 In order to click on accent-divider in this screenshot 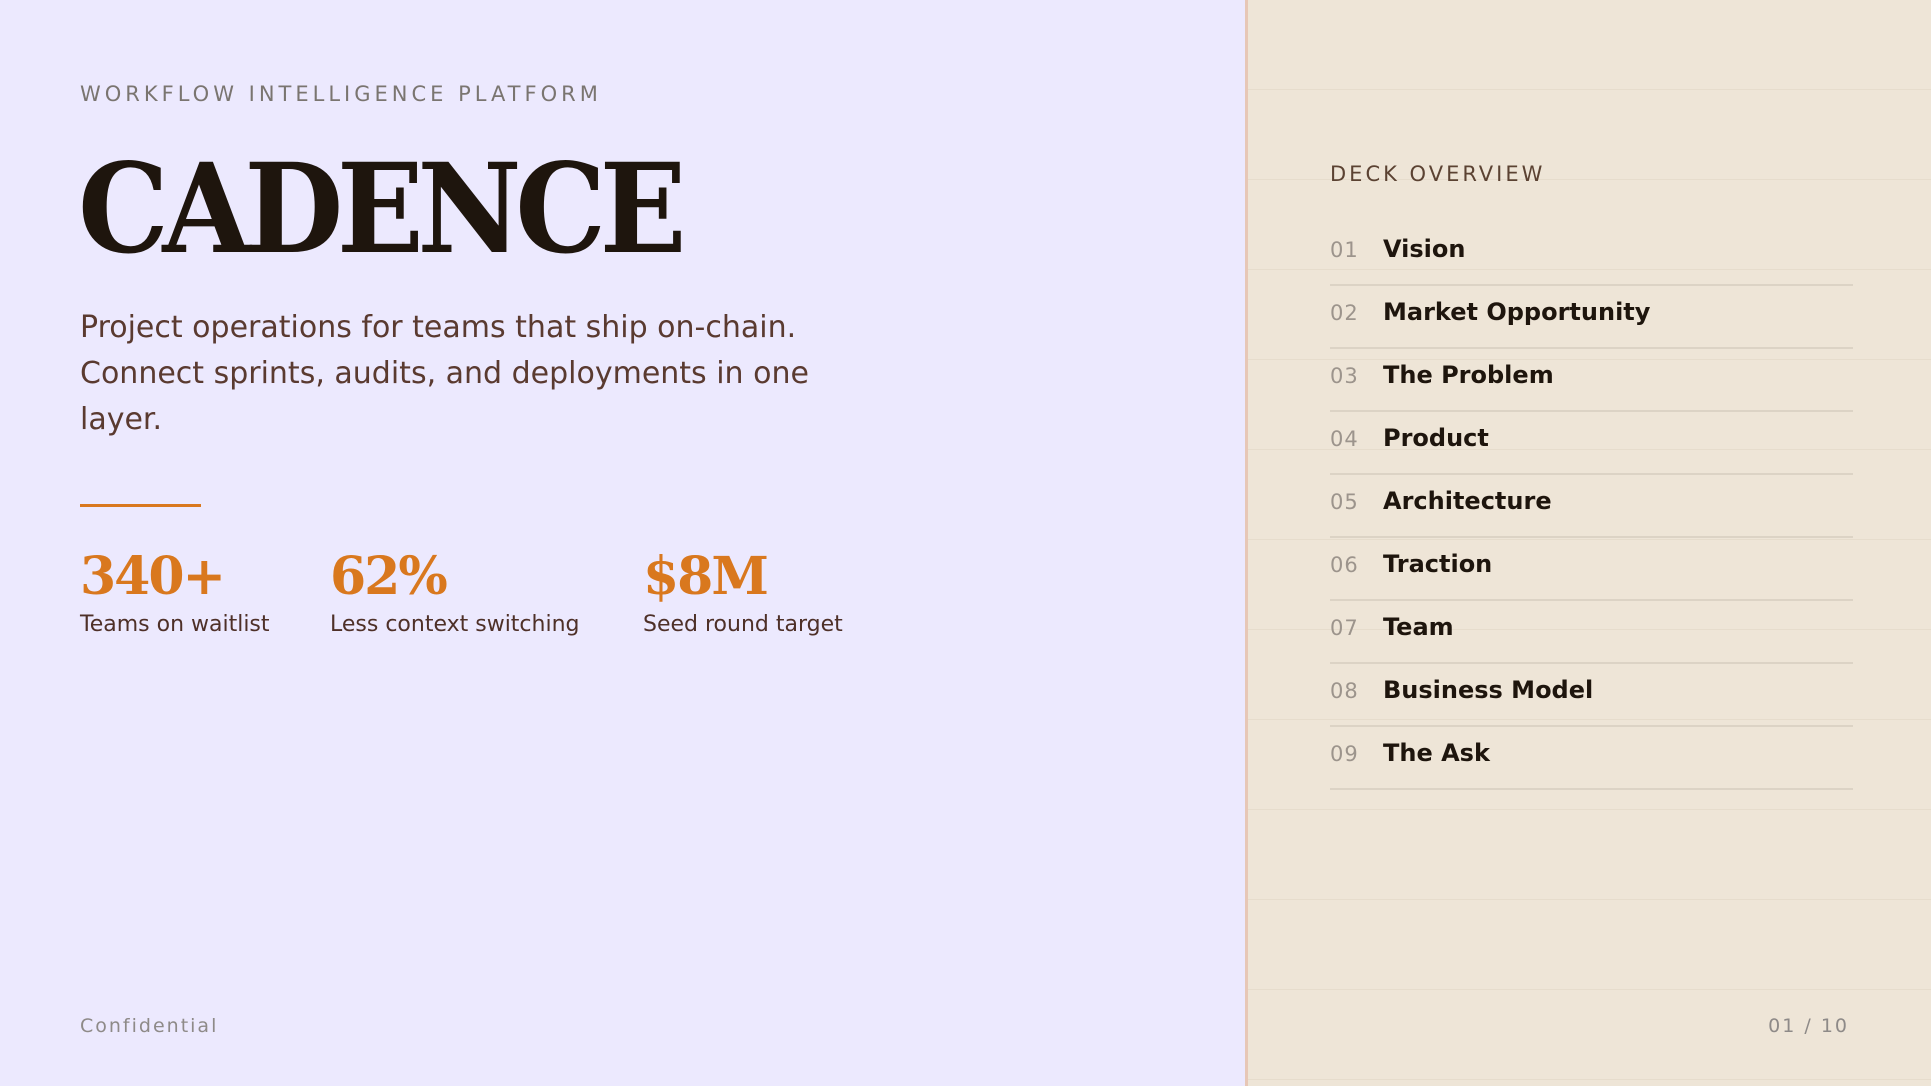, I will do `click(140, 505)`.